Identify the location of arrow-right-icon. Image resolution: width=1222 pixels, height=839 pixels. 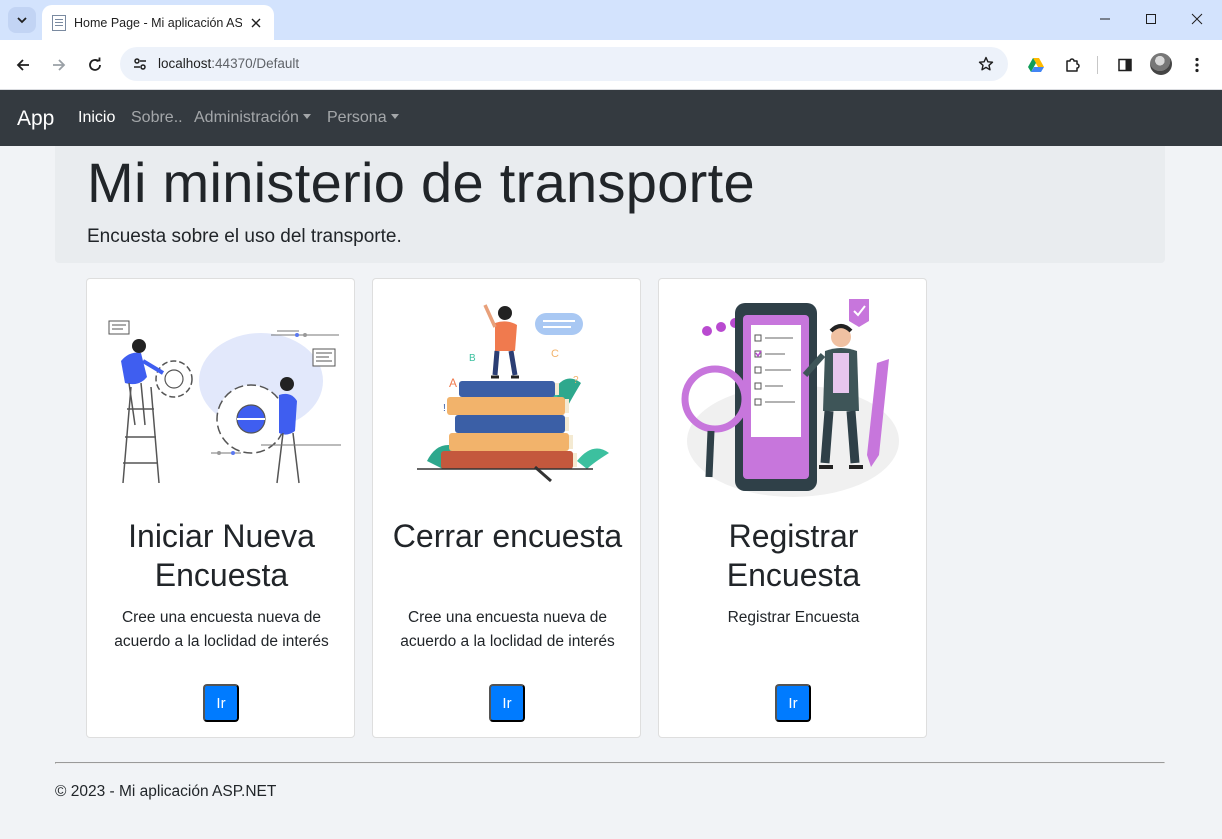
(59, 65).